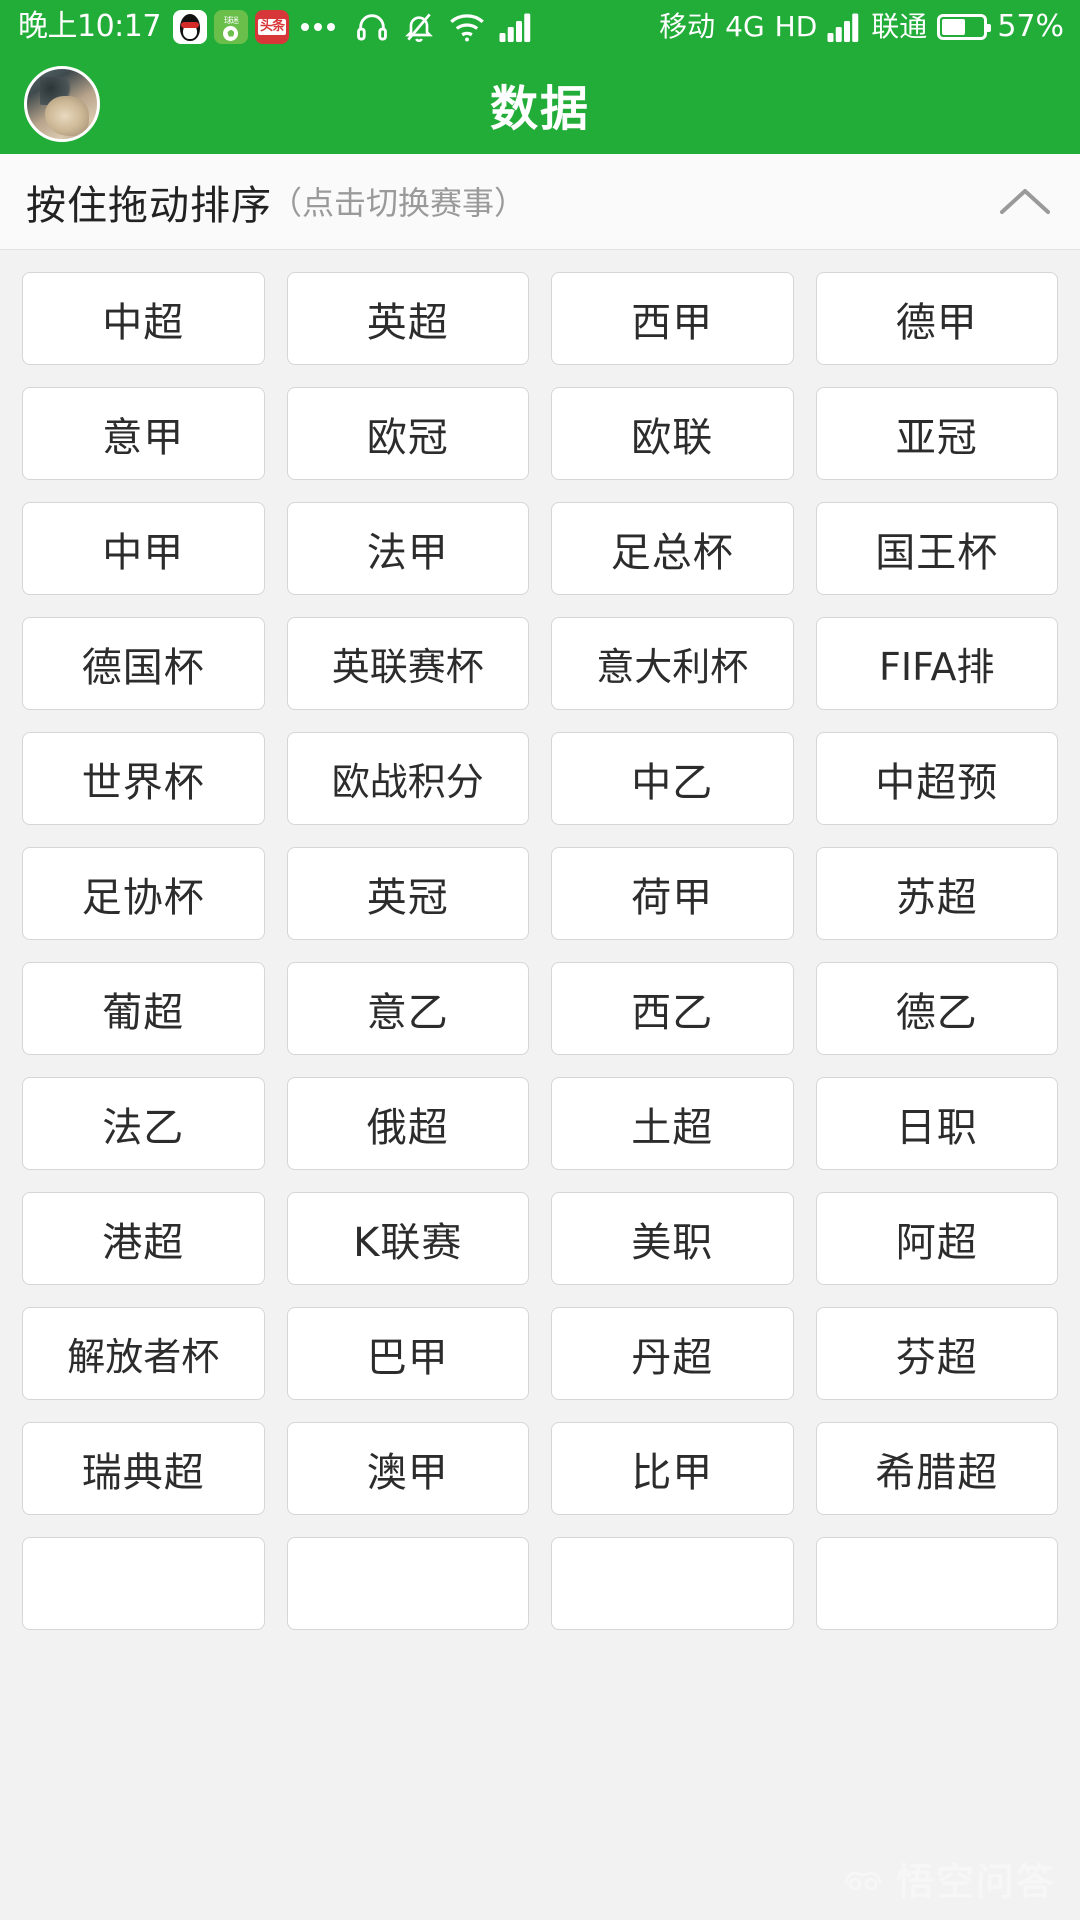 The height and width of the screenshot is (1920, 1080). Describe the element at coordinates (143, 778) in the screenshot. I see `league-cell: 世界杯` at that location.